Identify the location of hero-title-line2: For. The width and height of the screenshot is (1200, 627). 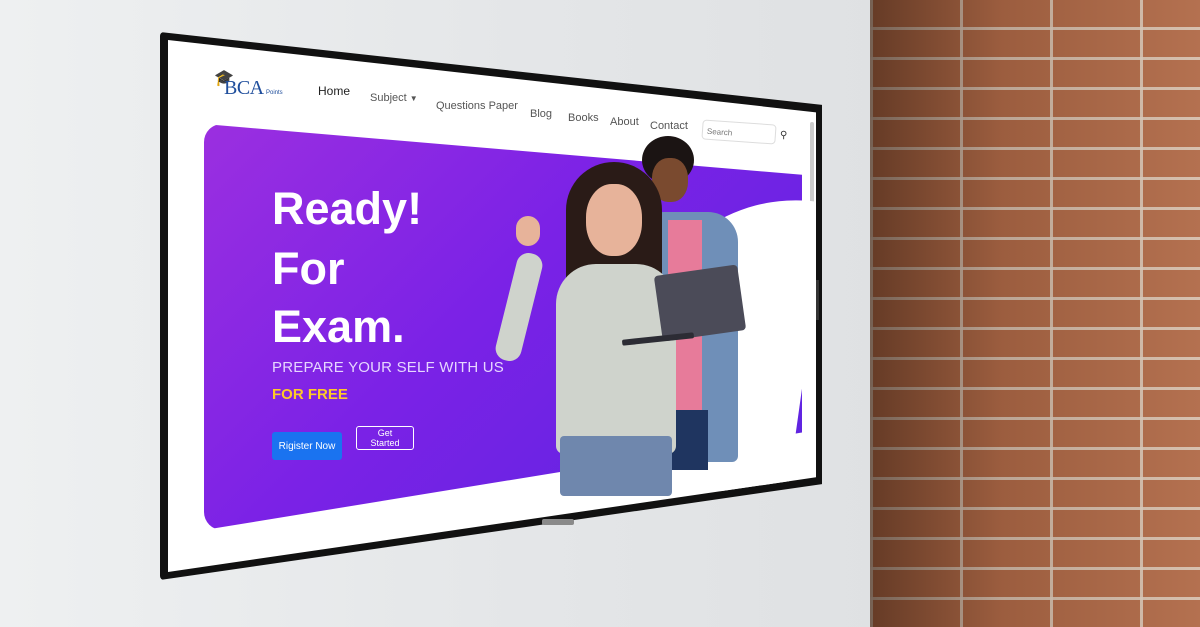
(308, 268).